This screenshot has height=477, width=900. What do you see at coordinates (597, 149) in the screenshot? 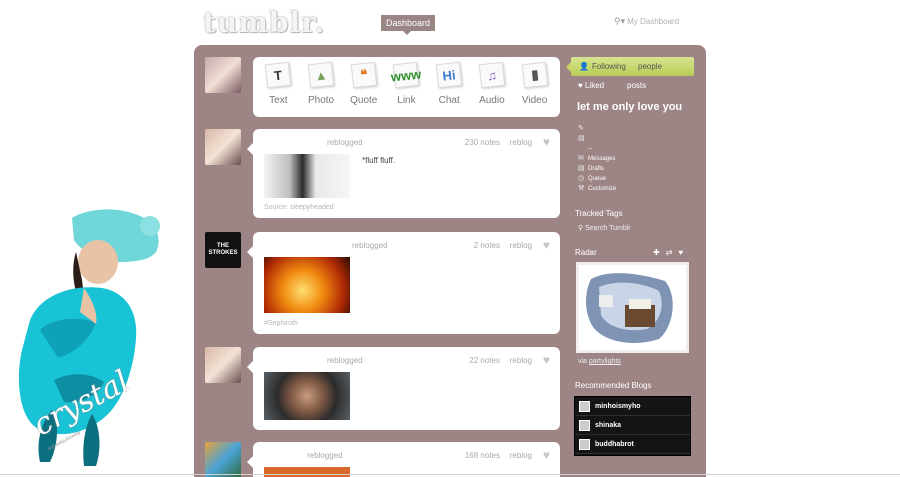
I see `sidebar-link: --` at bounding box center [597, 149].